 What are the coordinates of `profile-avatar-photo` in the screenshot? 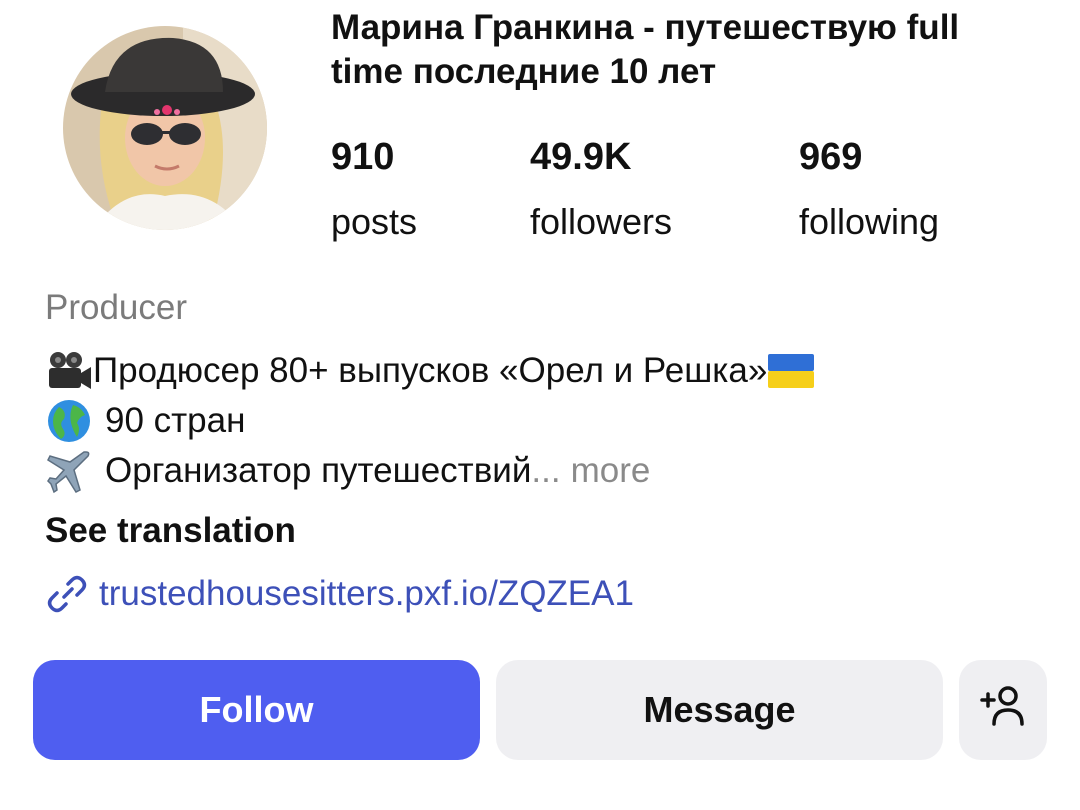 It's located at (165, 128).